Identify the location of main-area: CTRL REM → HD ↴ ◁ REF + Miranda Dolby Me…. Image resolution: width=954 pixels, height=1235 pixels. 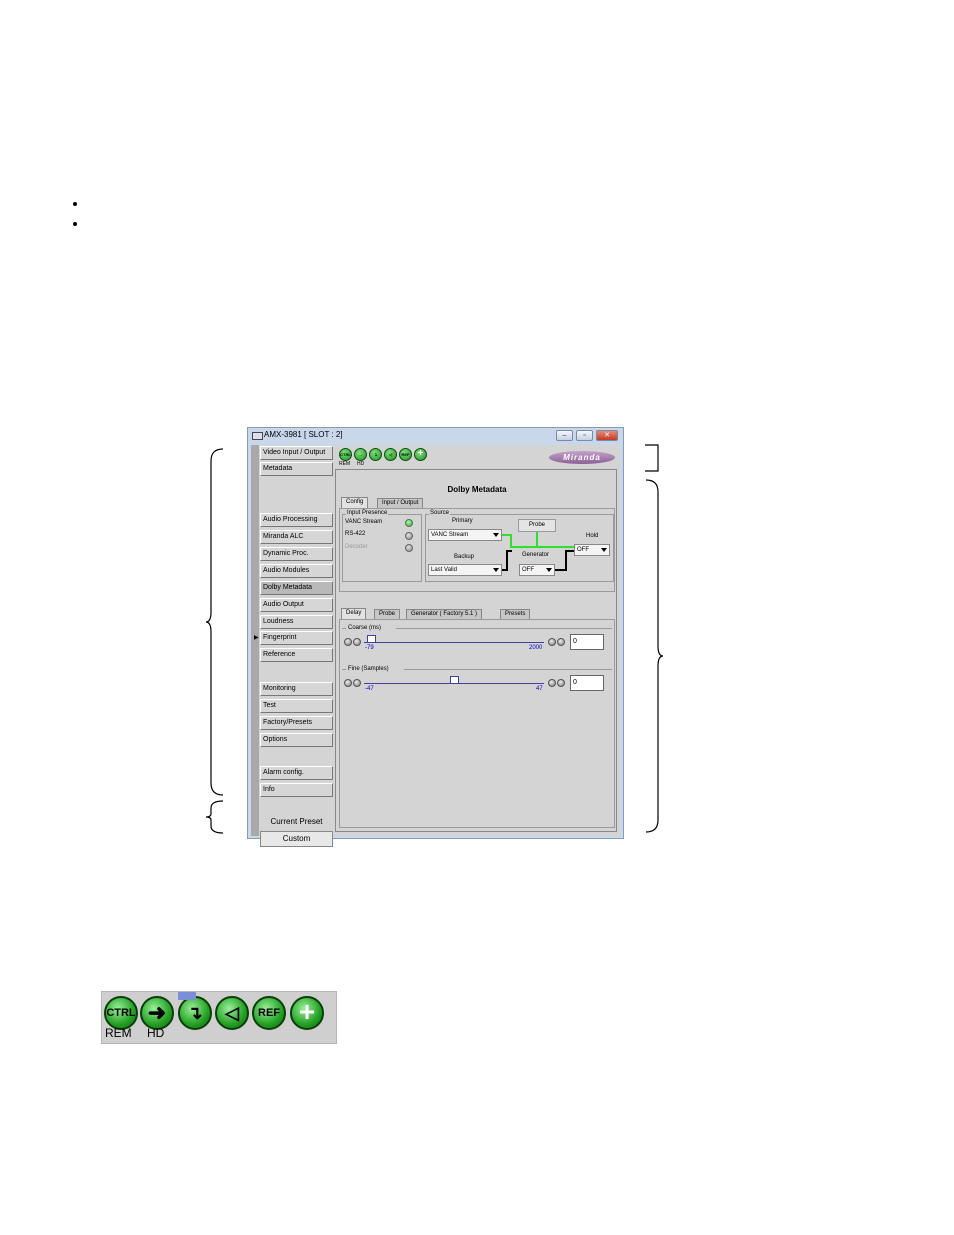
(477, 640).